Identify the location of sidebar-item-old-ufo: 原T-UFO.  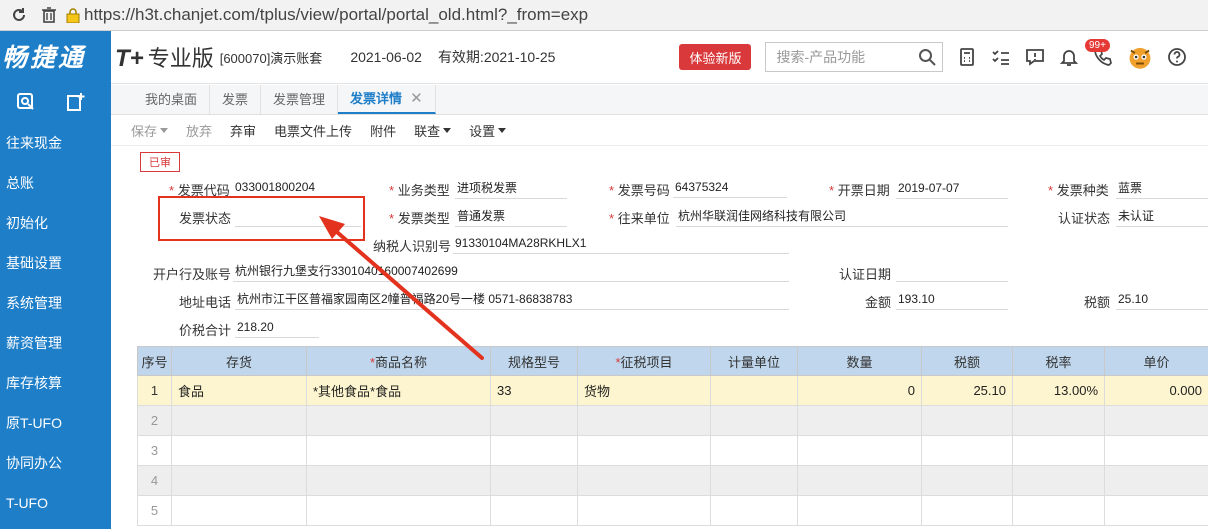
(55, 423).